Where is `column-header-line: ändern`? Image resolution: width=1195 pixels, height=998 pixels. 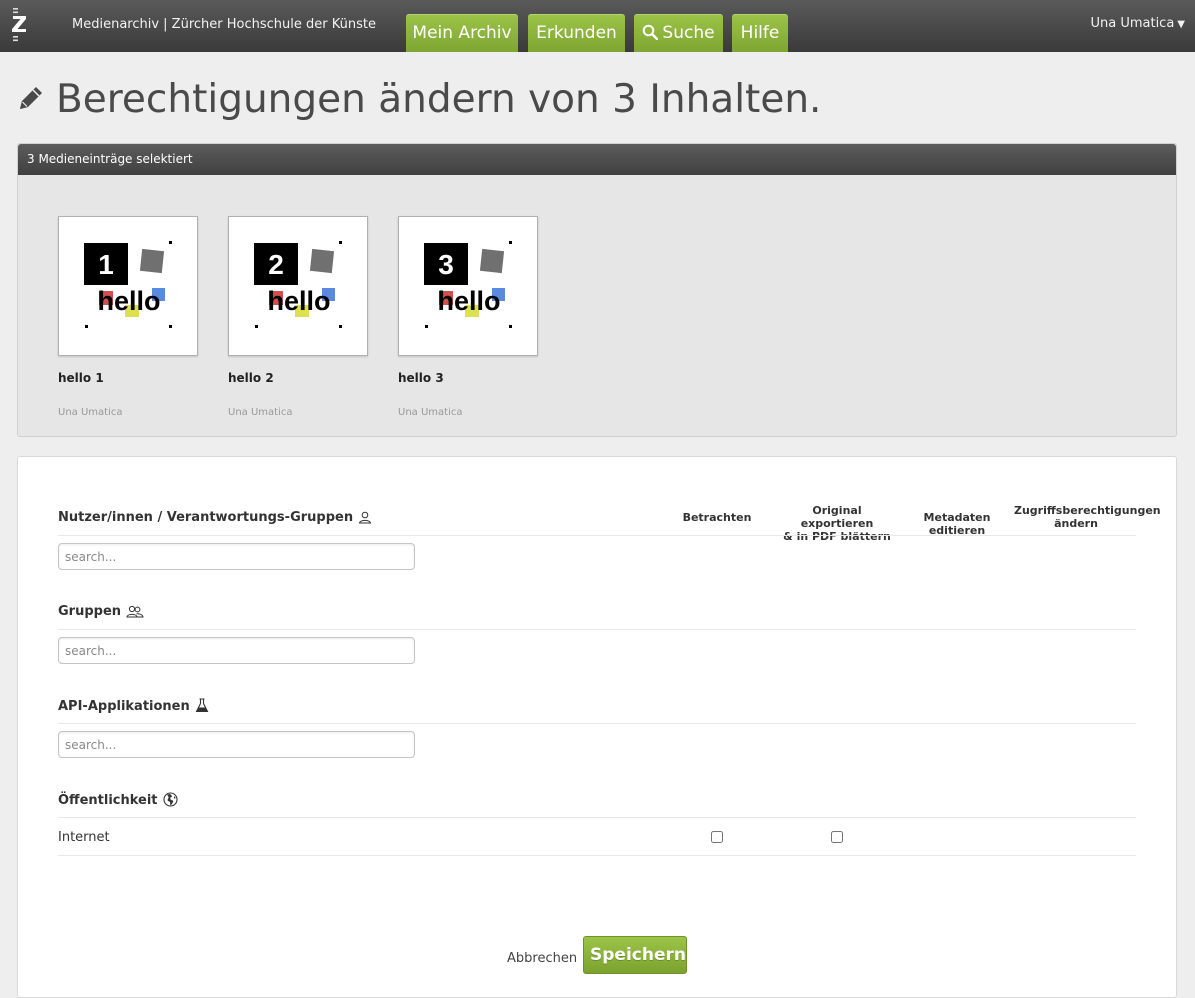
column-header-line: ändern is located at coordinates (1076, 523).